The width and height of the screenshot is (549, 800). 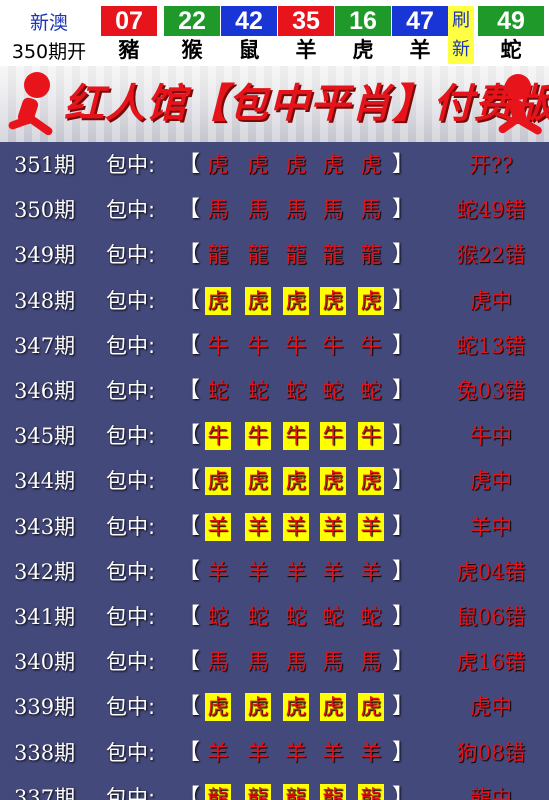 I want to click on draw-ball-4: 35 羊, so click(x=306, y=35).